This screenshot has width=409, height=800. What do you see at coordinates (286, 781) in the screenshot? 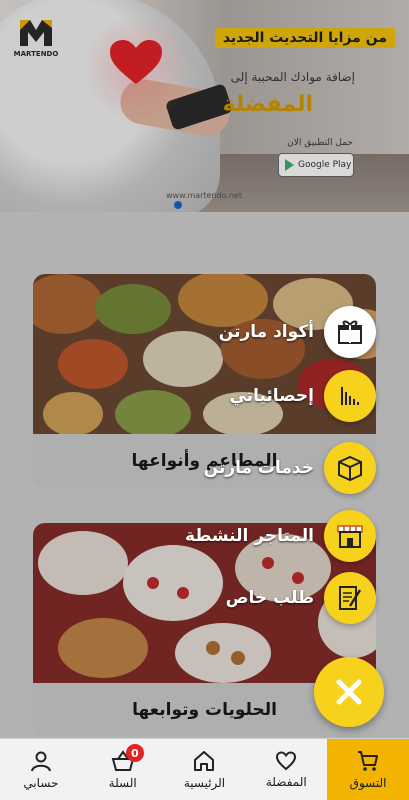
I see `nav-label: المفضلة` at bounding box center [286, 781].